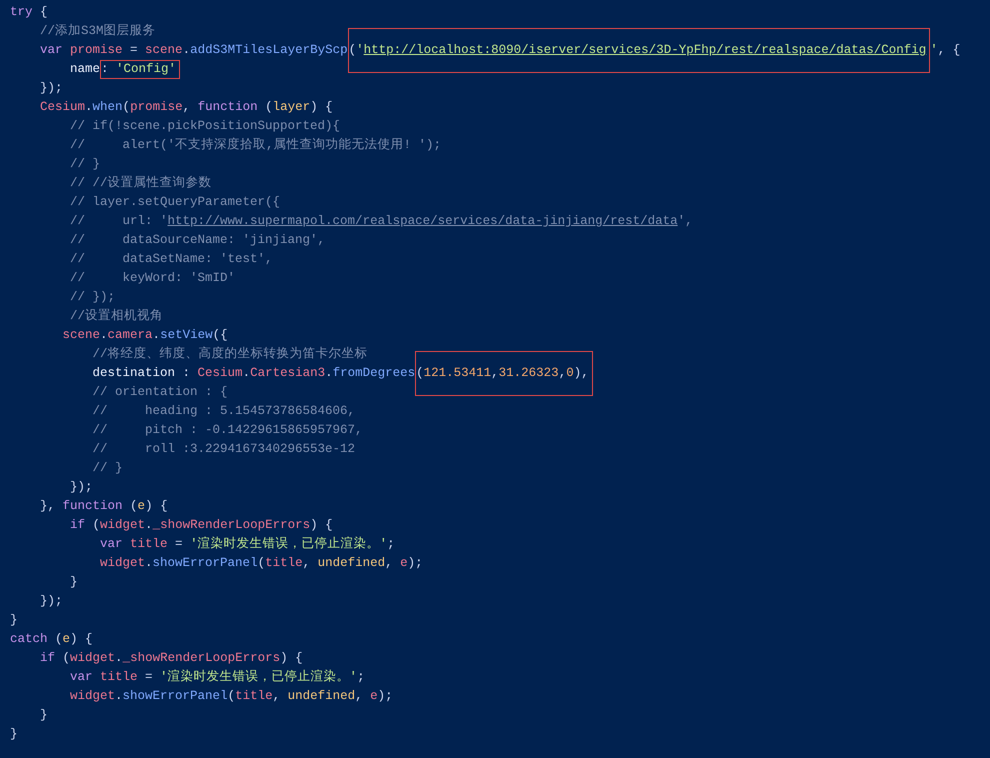 The height and width of the screenshot is (758, 990). I want to click on code-token: // heading : 5.154573786584606,, so click(224, 411).